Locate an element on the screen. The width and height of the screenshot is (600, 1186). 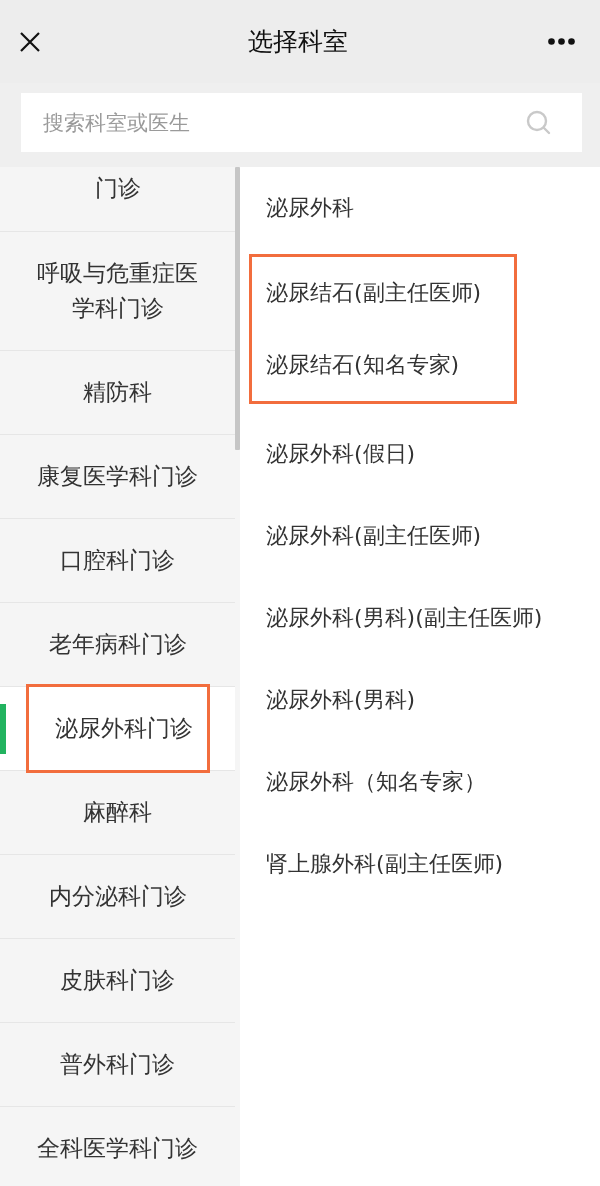
clinic-item: 泌尿结石(副主任医师) is located at coordinates (383, 293).